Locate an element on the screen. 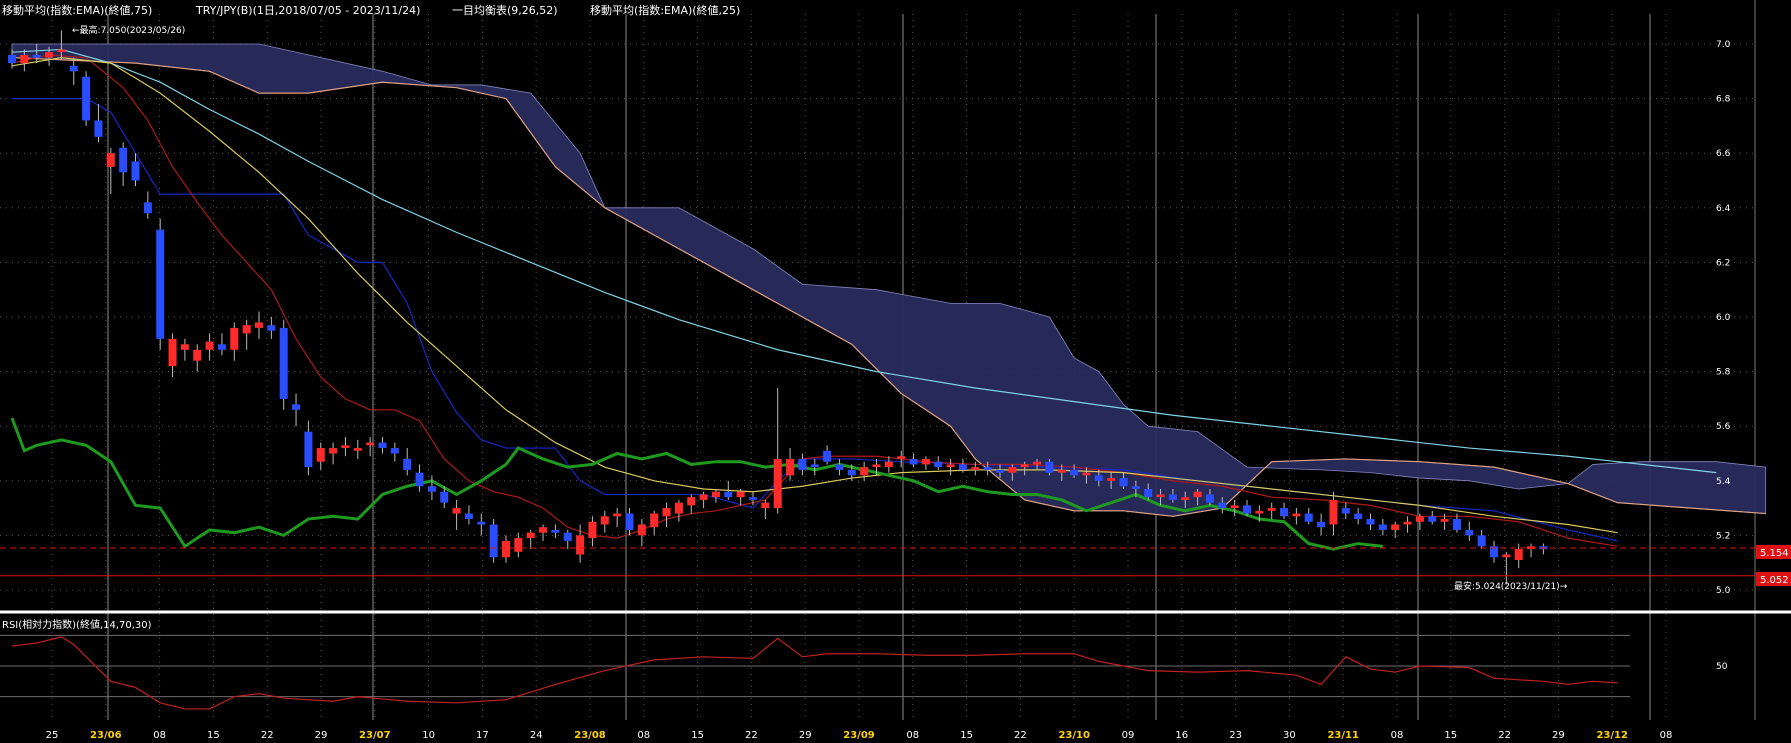  y-tick-label-4: 6.2 is located at coordinates (1723, 263).